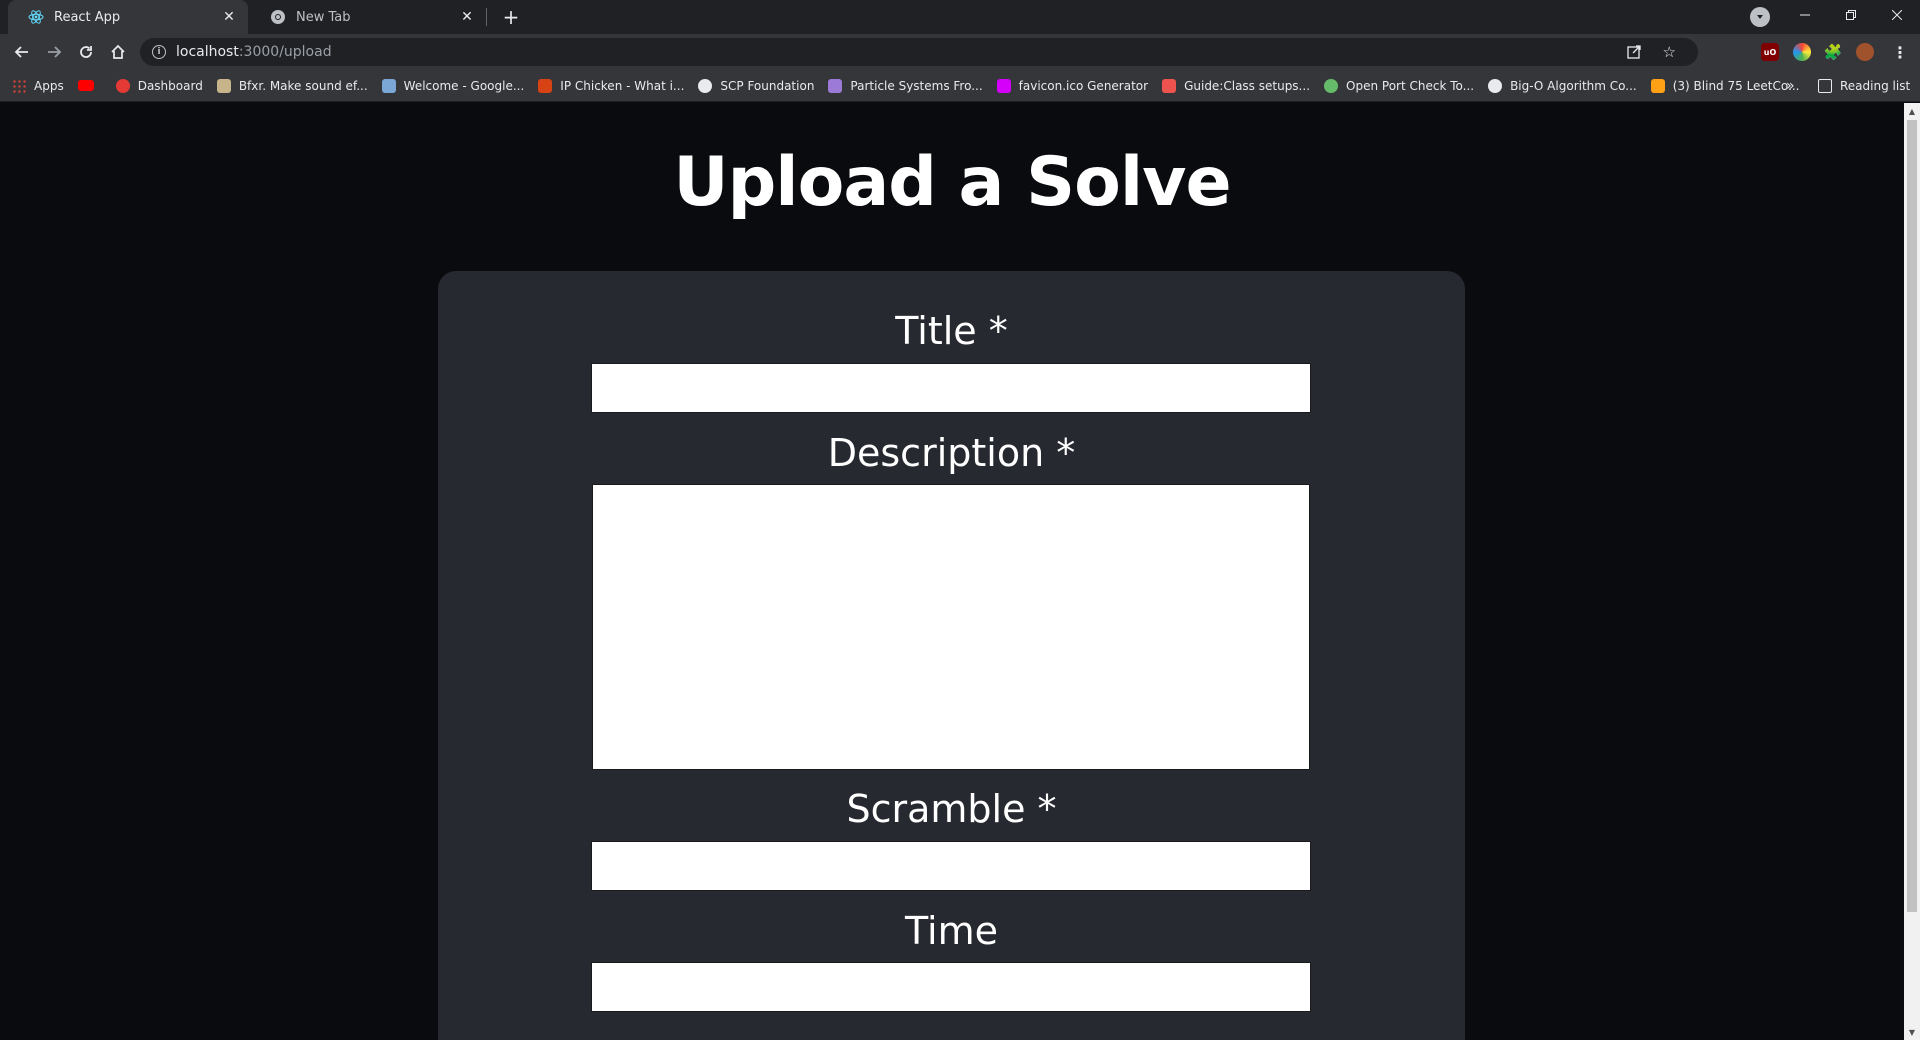  I want to click on url-host: localhost, so click(207, 52).